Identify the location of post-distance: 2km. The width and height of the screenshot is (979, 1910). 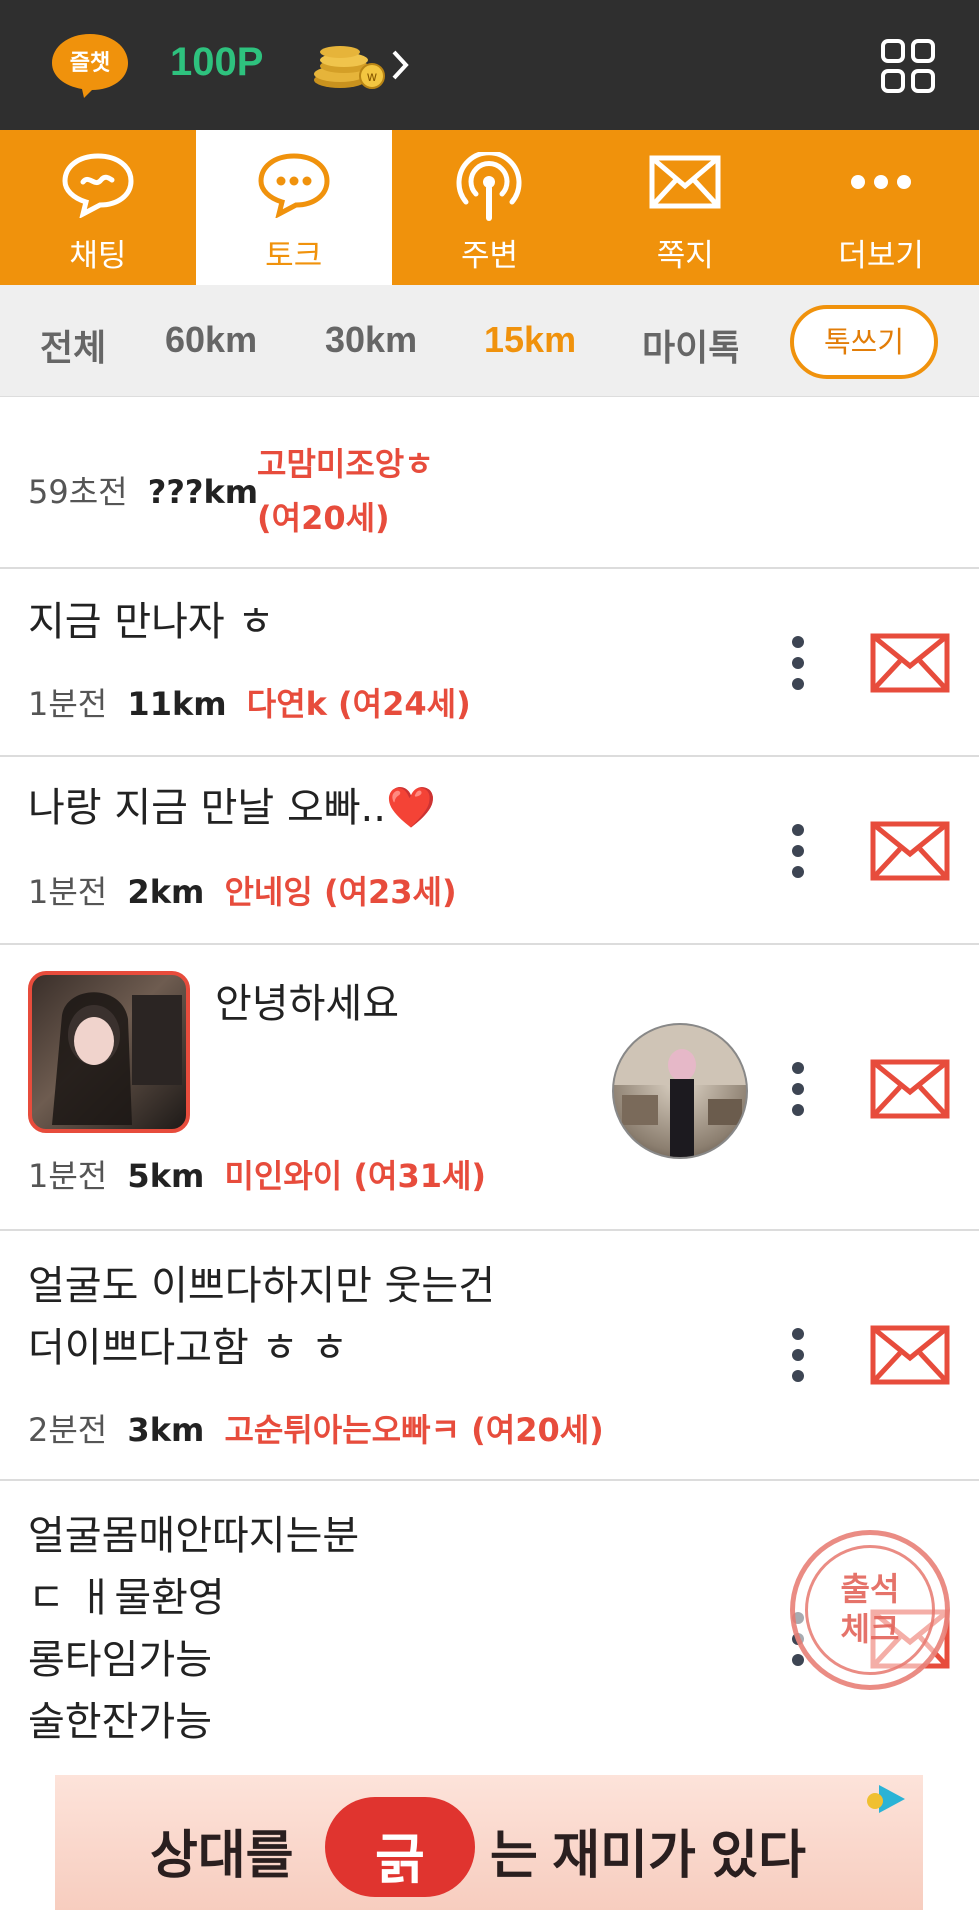
(166, 892).